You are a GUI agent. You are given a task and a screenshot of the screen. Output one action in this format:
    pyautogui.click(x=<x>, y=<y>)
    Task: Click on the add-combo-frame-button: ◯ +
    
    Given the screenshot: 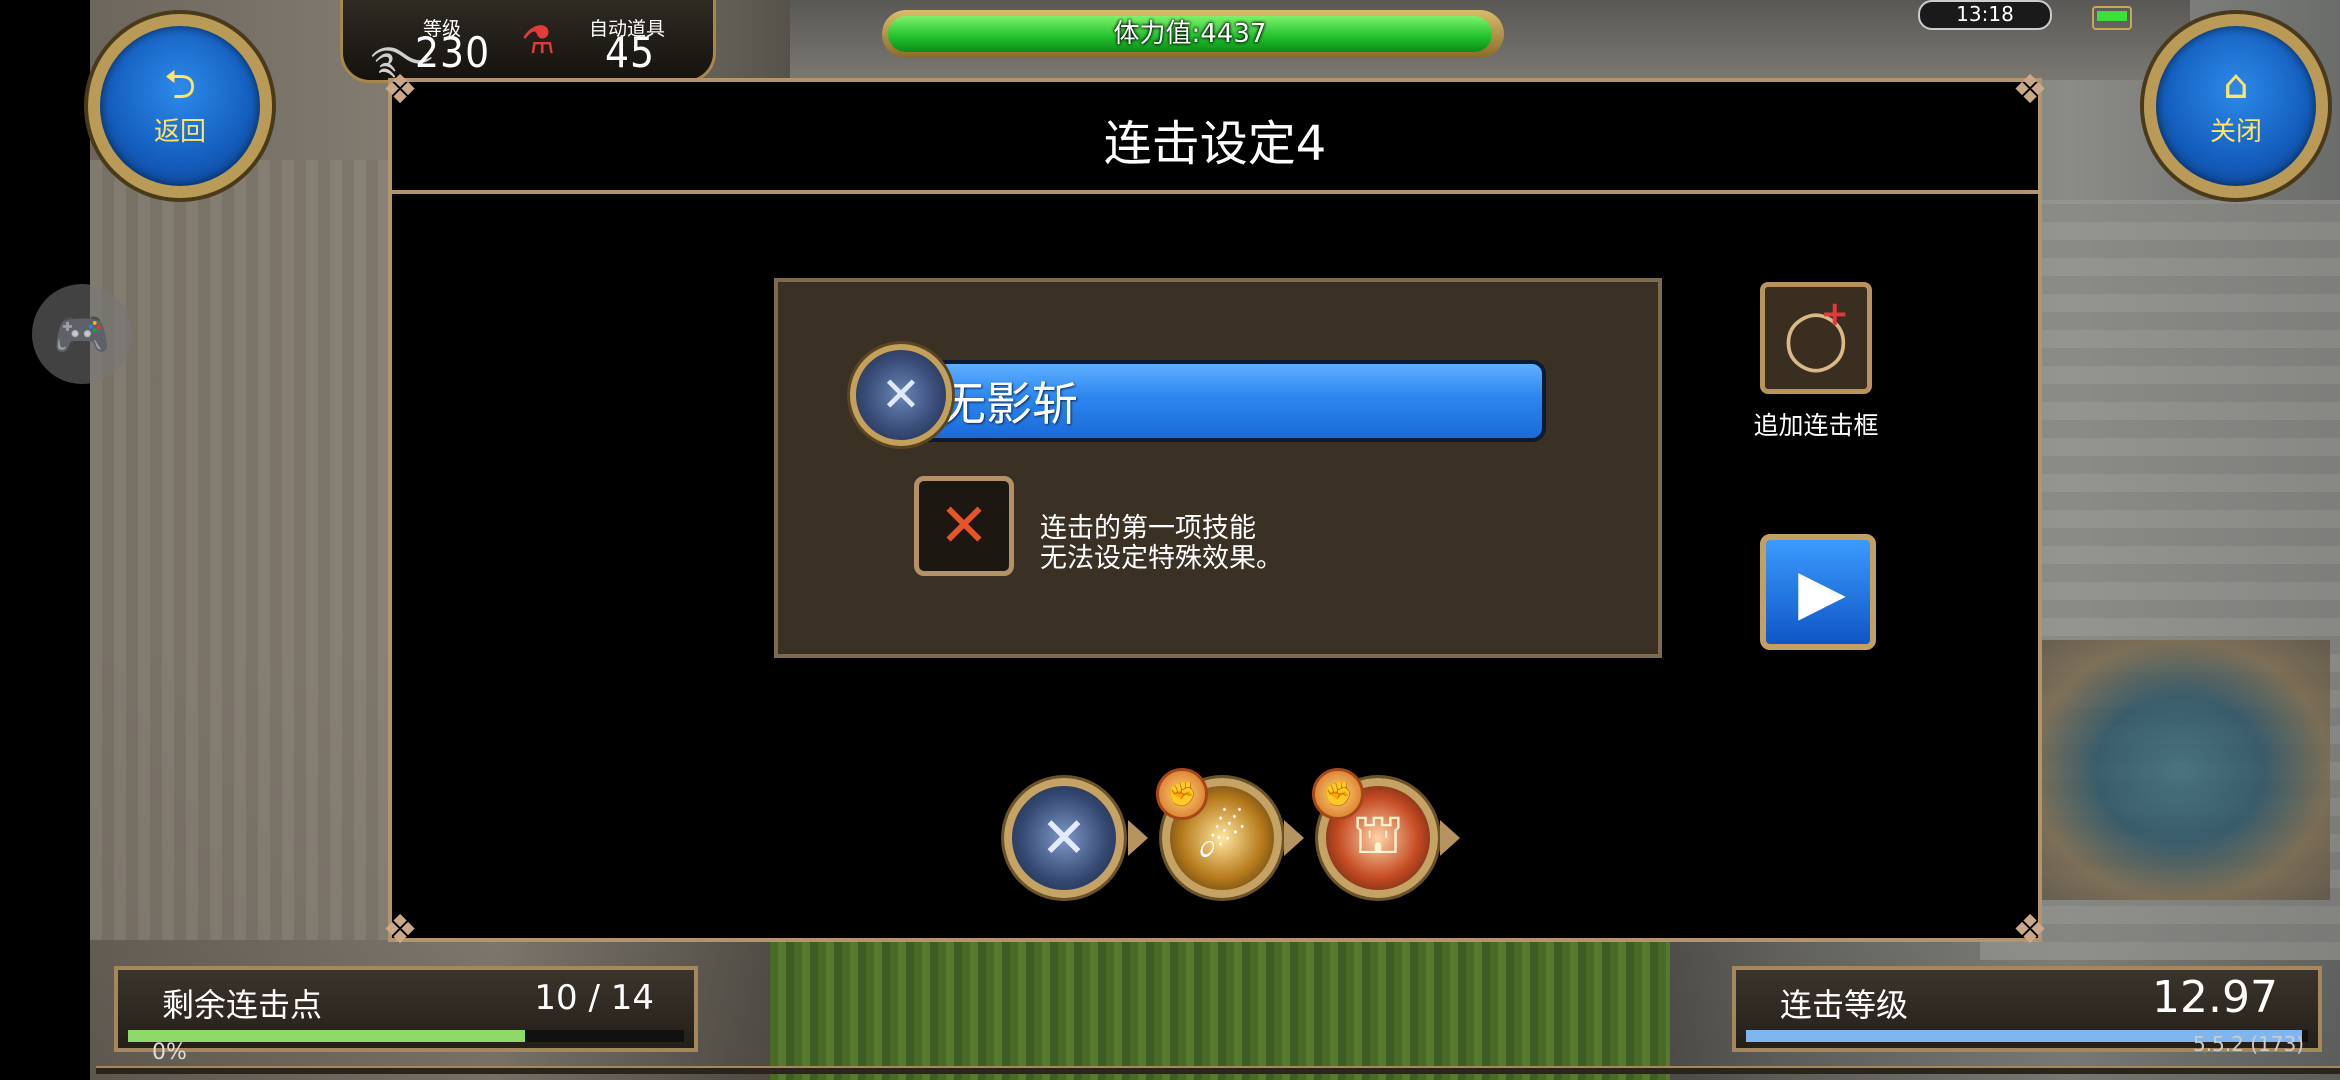 What is the action you would take?
    pyautogui.click(x=1816, y=338)
    